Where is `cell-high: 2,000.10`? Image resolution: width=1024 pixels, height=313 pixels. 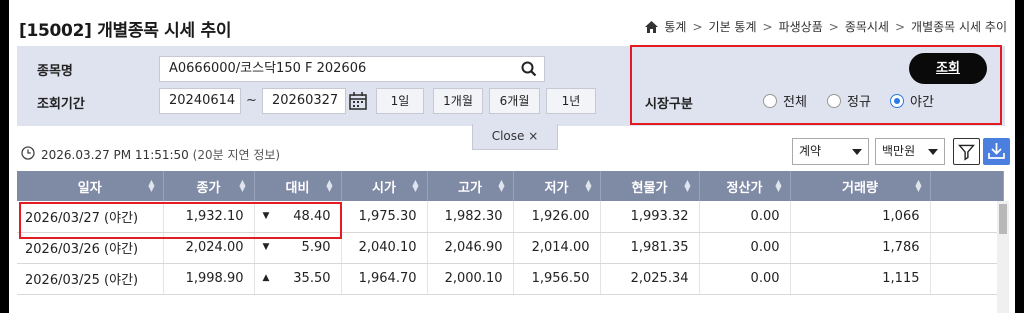 cell-high: 2,000.10 is located at coordinates (470, 279).